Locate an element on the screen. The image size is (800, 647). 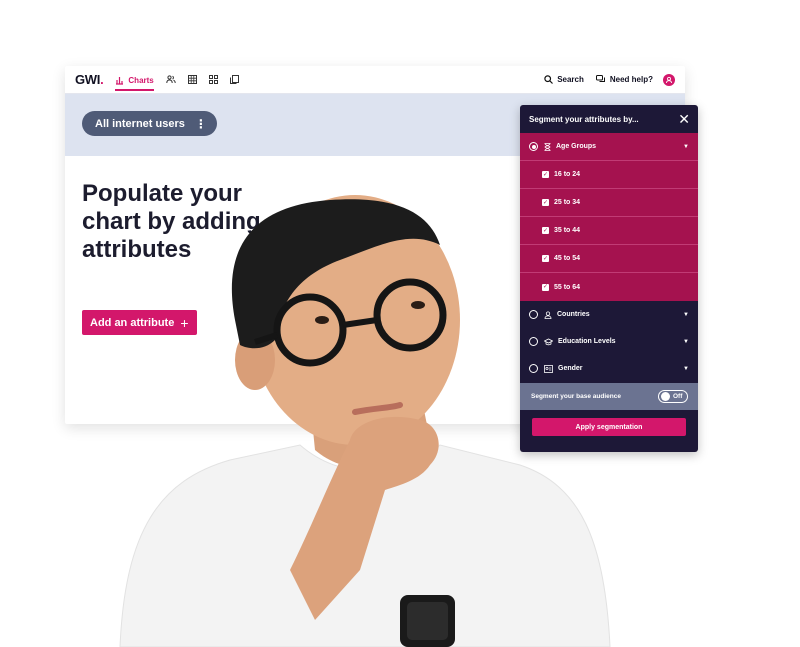
search-icon is located at coordinates (549, 79).